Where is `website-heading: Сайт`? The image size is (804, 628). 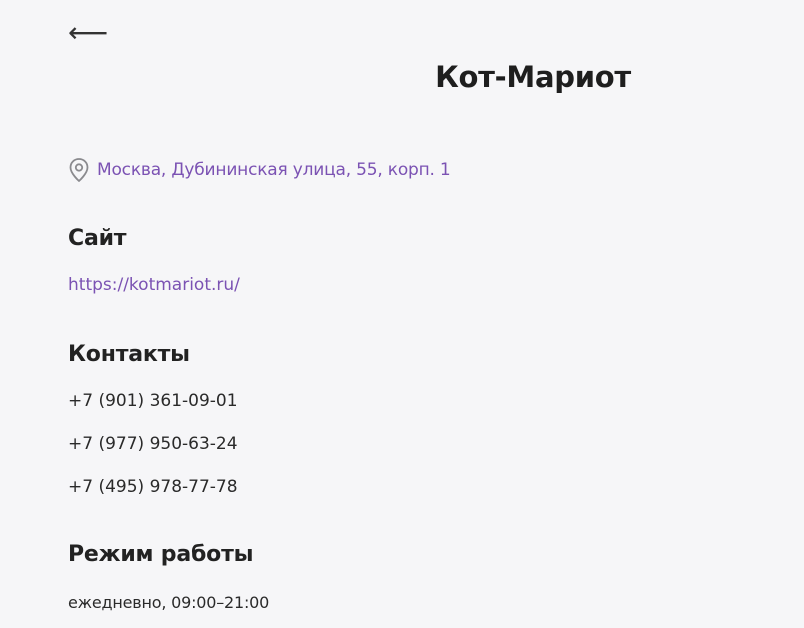 website-heading: Сайт is located at coordinates (97, 238).